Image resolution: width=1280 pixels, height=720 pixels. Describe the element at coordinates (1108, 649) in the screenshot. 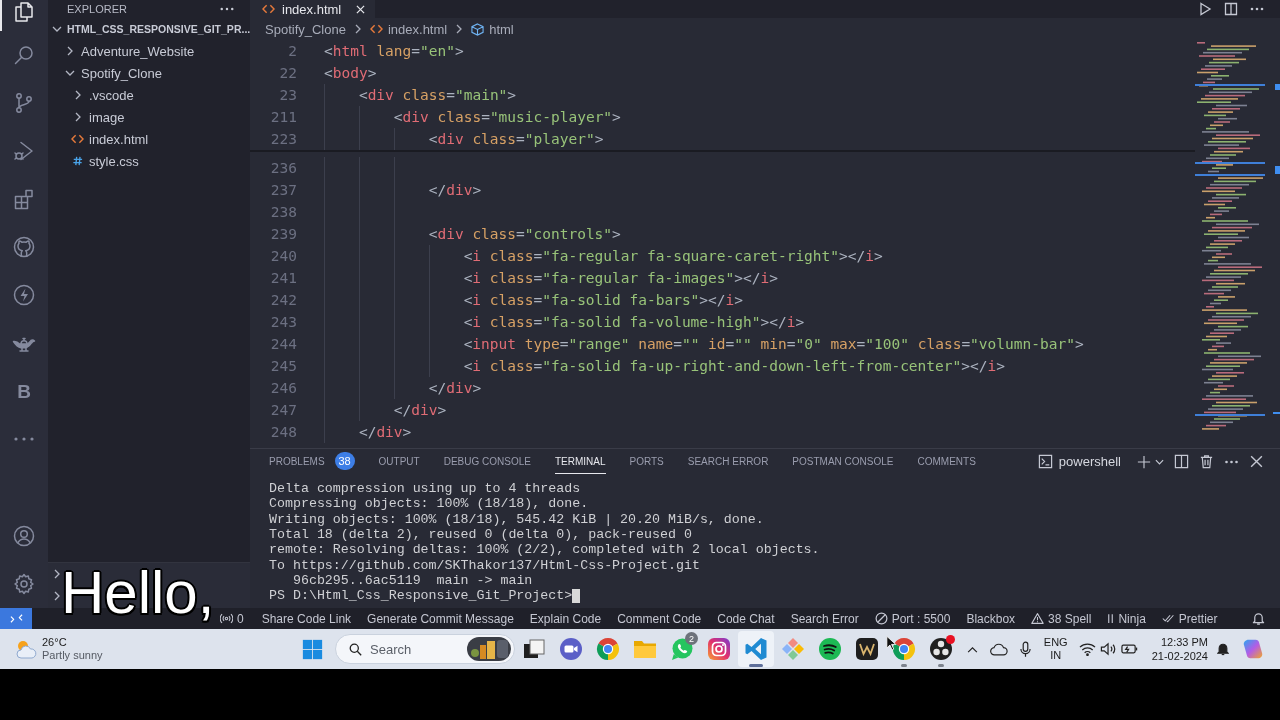

I see `volume-icon` at that location.